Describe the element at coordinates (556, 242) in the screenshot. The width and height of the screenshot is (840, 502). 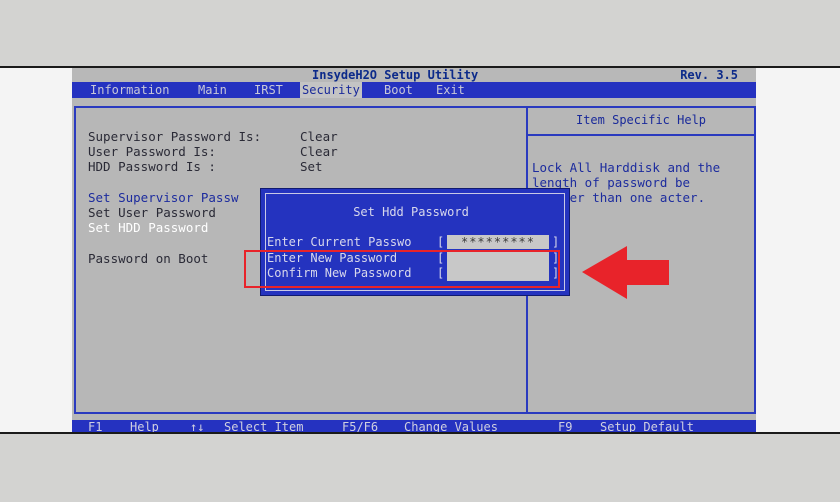
I see `current-password-bracket-right-icon: ]` at that location.